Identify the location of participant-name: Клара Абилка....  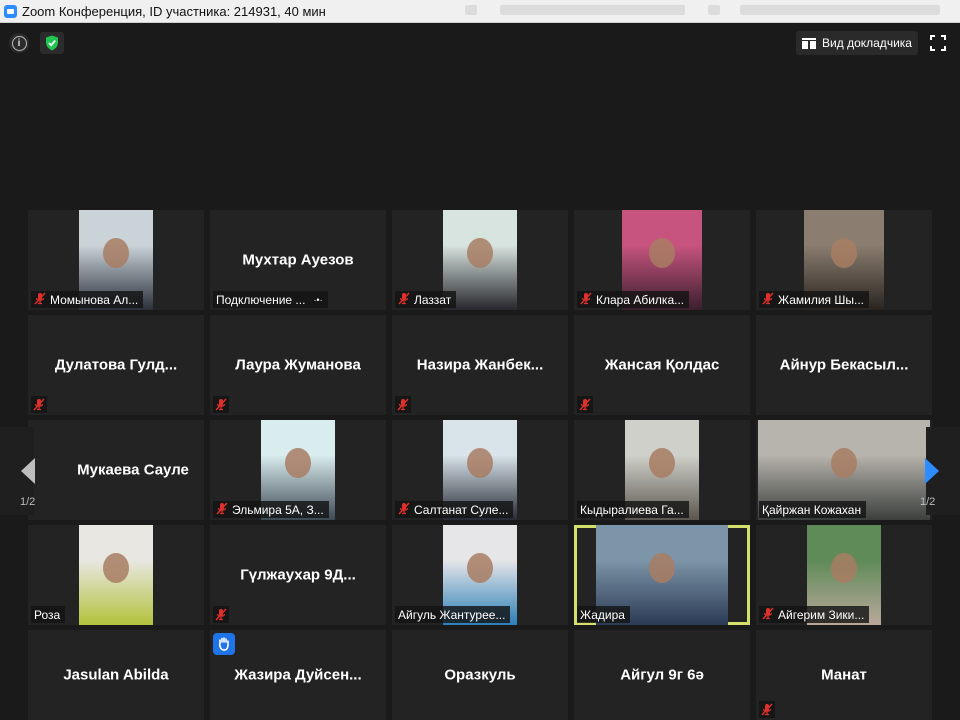
(640, 299).